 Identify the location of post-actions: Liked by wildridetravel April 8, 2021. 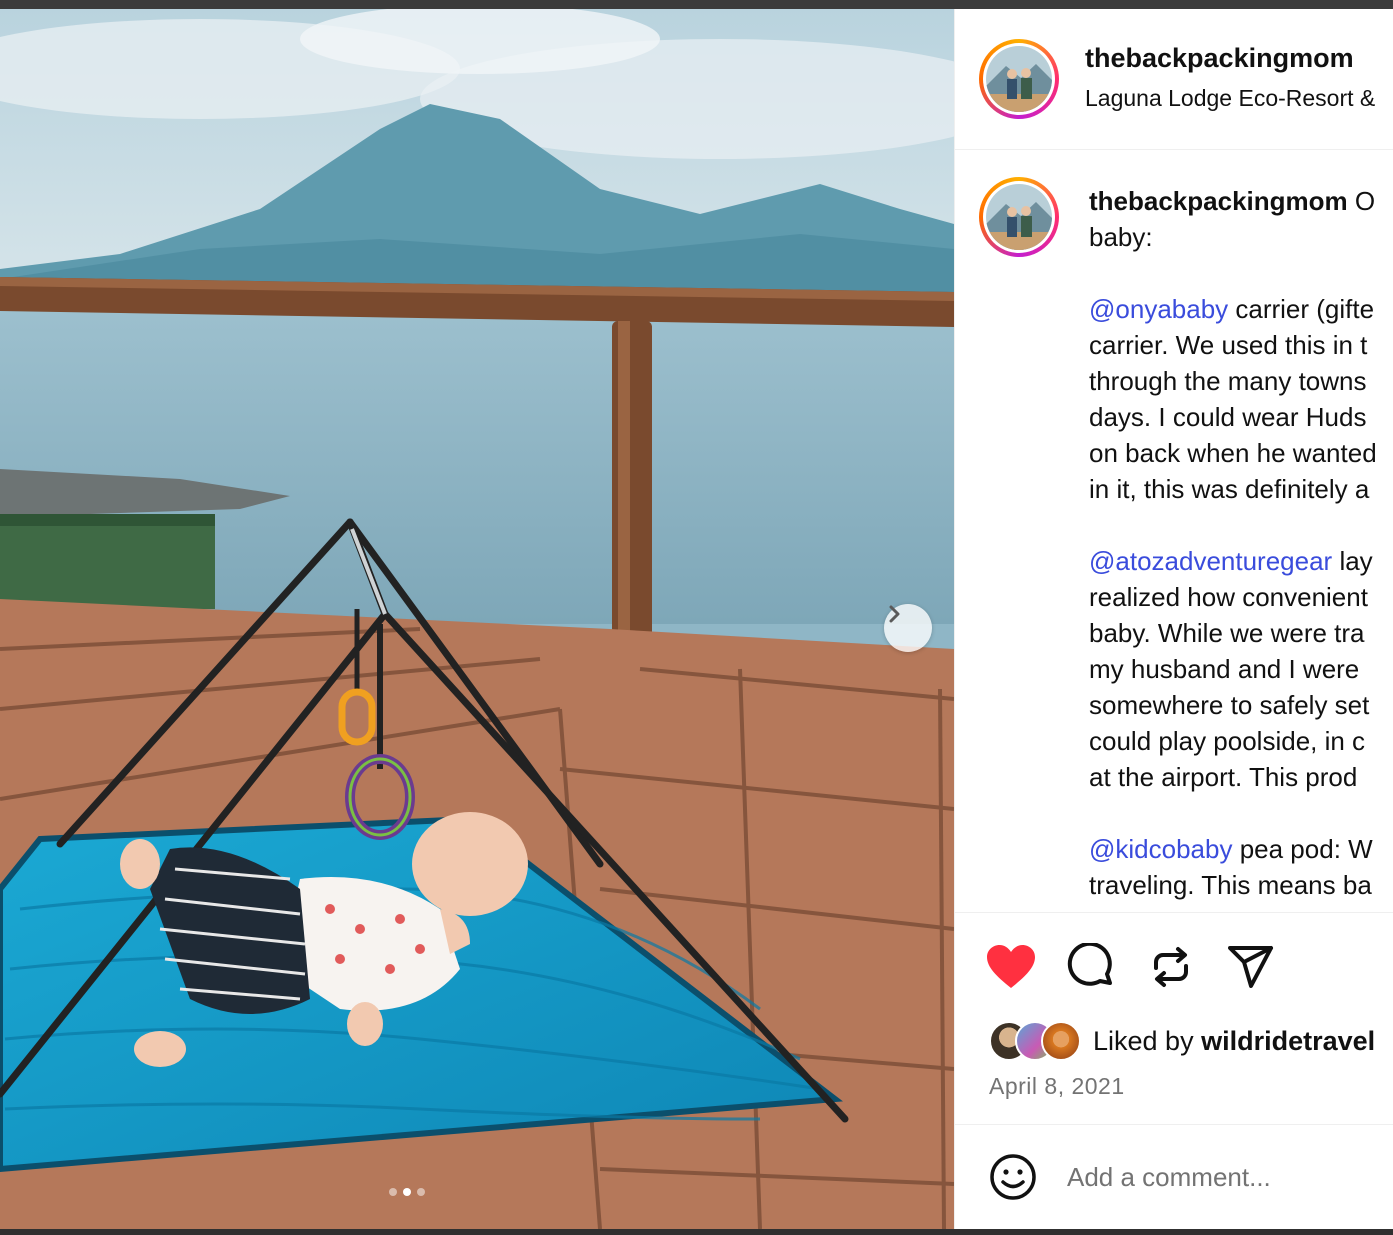
(1174, 1018).